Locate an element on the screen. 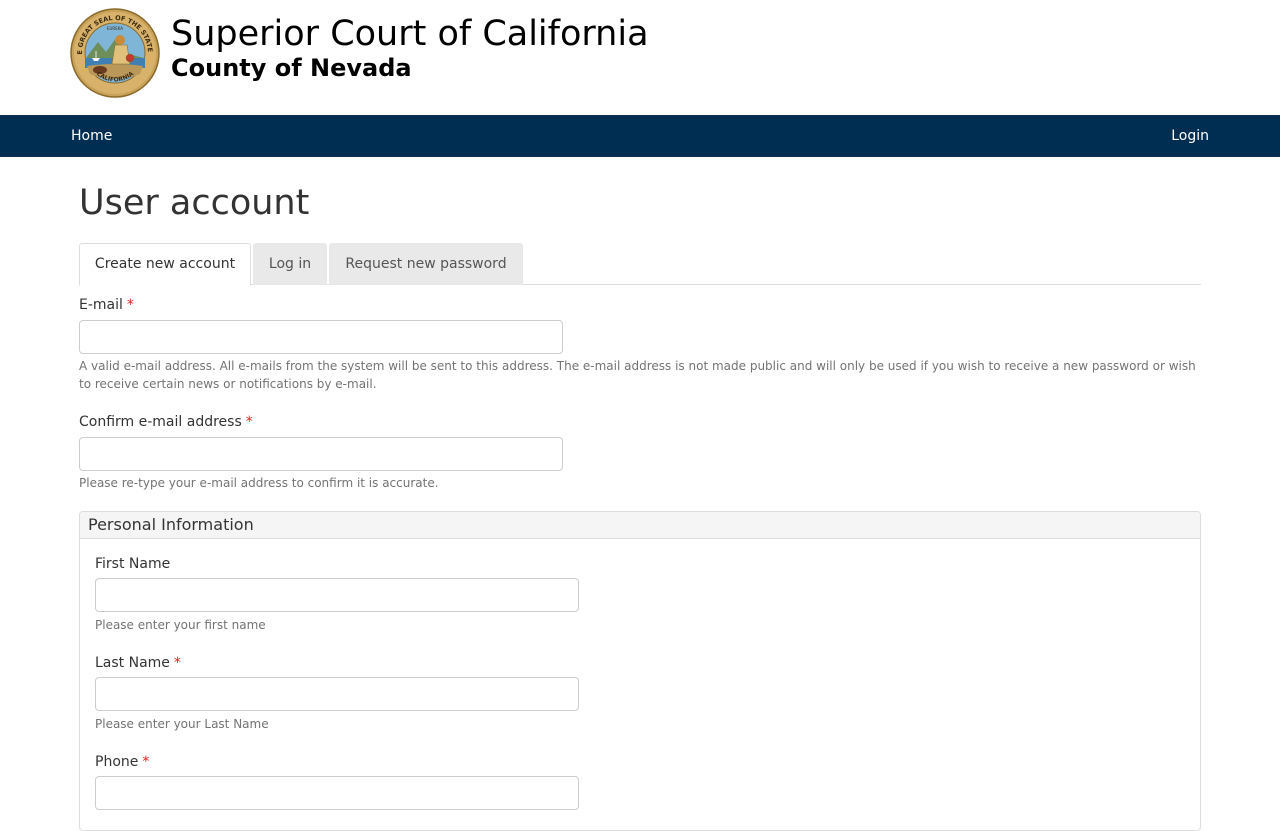 Image resolution: width=1280 pixels, height=831 pixels. phone-input is located at coordinates (337, 793).